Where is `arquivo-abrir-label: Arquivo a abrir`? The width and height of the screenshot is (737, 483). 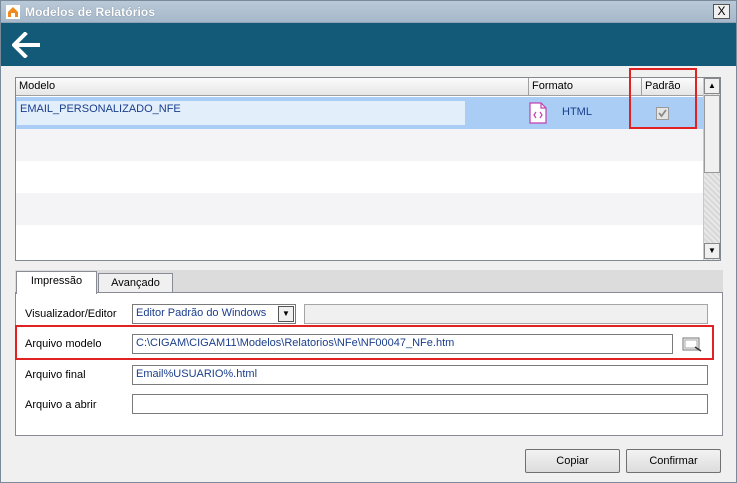 arquivo-abrir-label: Arquivo a abrir is located at coordinates (61, 405).